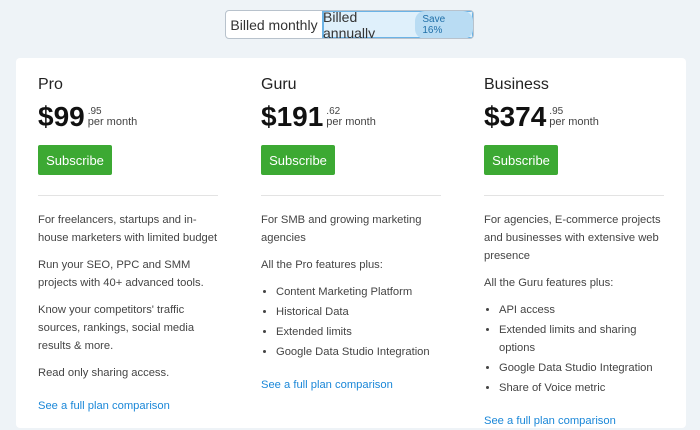 The height and width of the screenshot is (430, 700). What do you see at coordinates (292, 116) in the screenshot?
I see `price-amount: $191` at bounding box center [292, 116].